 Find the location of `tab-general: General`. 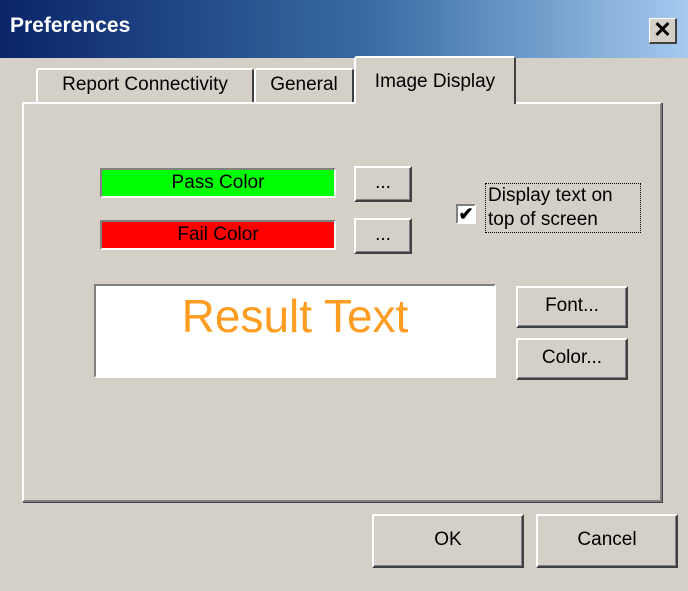

tab-general: General is located at coordinates (304, 85).